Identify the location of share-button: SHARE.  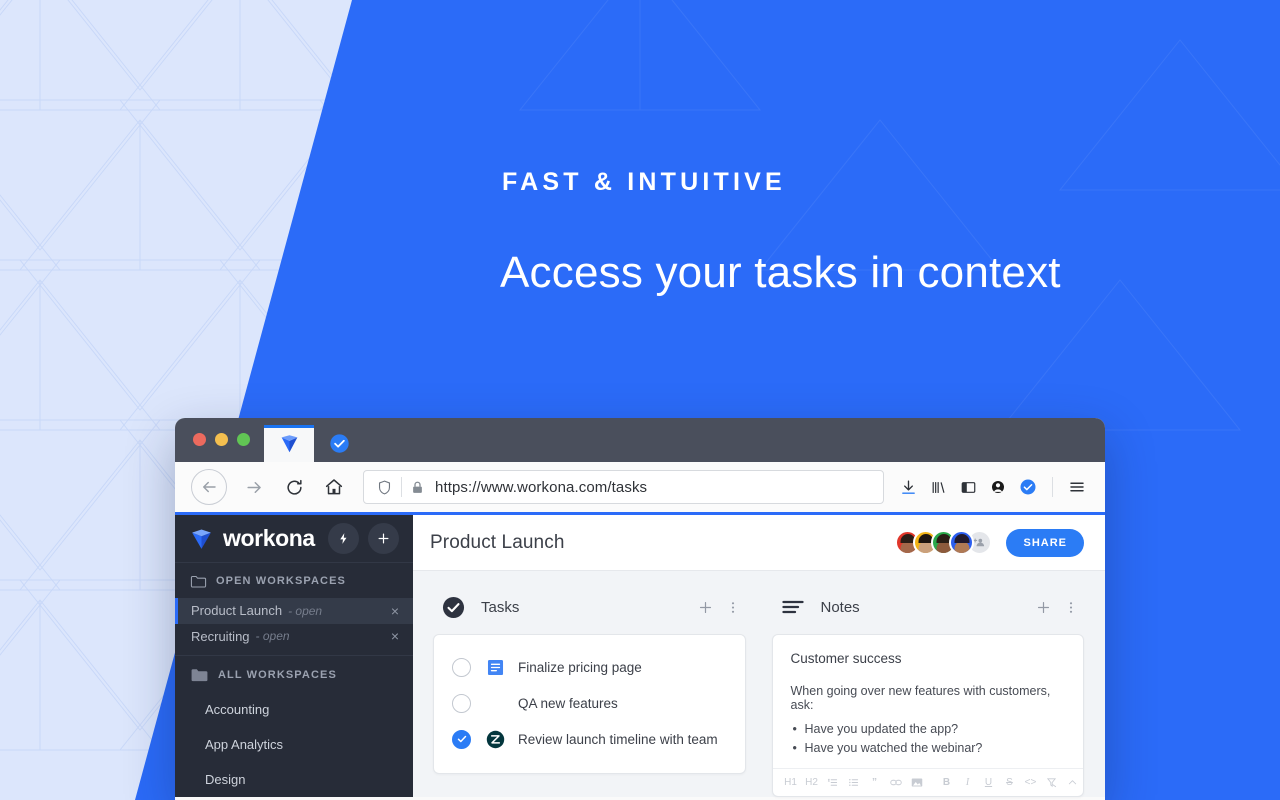
(1045, 542).